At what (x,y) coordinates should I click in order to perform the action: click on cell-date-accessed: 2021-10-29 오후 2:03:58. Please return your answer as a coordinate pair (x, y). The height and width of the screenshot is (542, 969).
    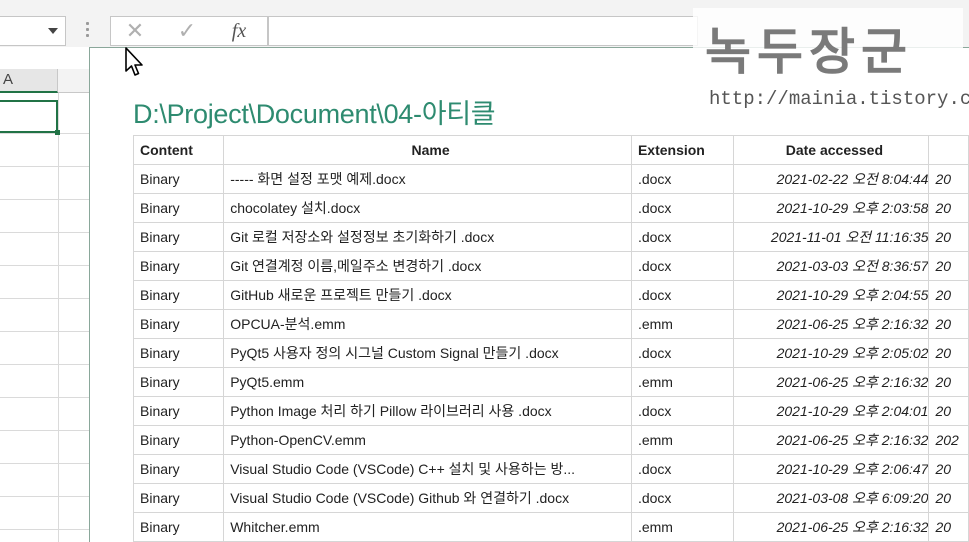
    Looking at the image, I should click on (831, 208).